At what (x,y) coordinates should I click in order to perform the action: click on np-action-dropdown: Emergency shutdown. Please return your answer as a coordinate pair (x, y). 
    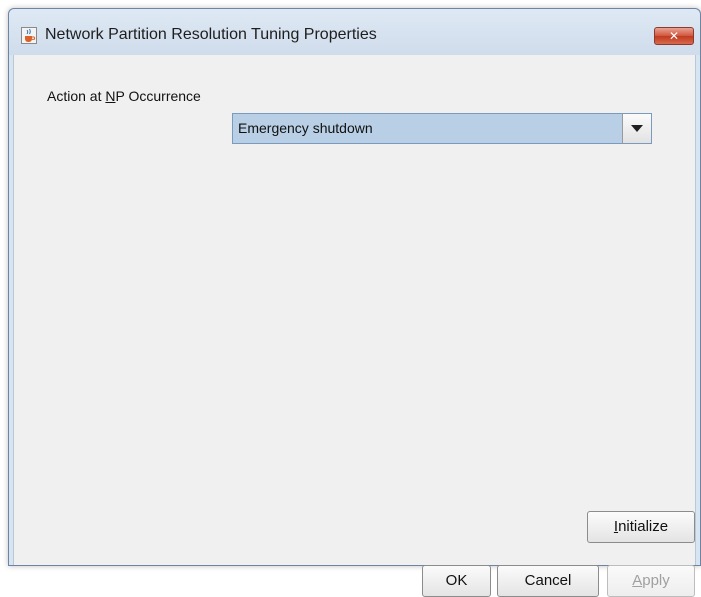
    Looking at the image, I should click on (442, 128).